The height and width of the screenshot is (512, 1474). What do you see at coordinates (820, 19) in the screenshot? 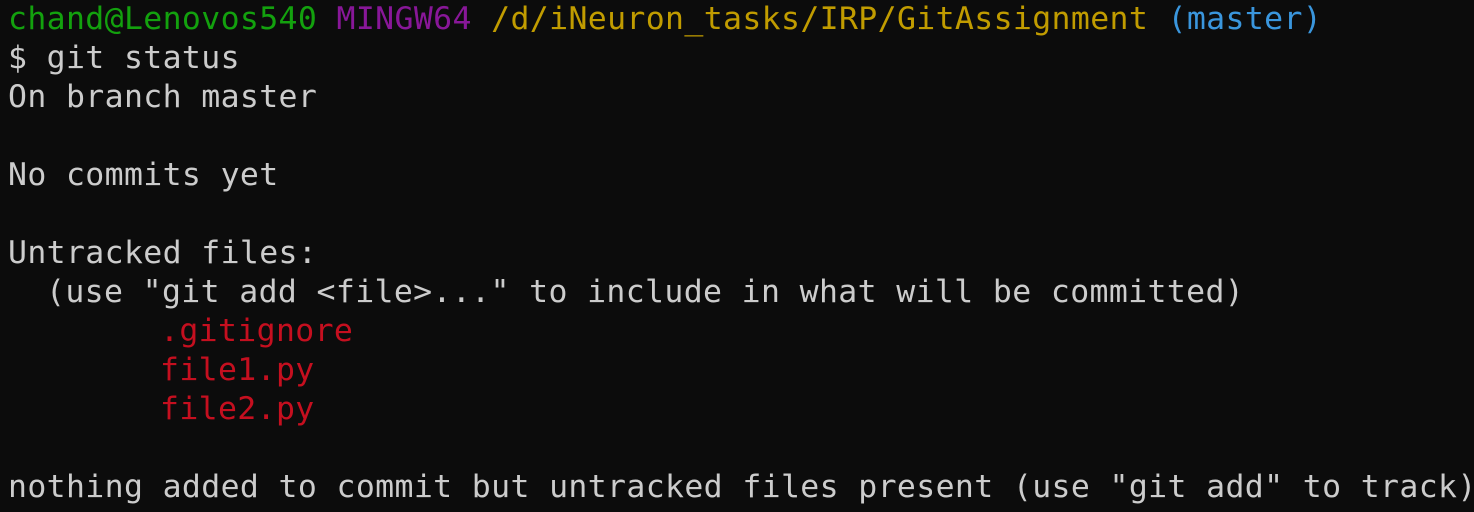
I see `prompt-path: /d/iNeuron_tasks/IRP/GitAssignment` at bounding box center [820, 19].